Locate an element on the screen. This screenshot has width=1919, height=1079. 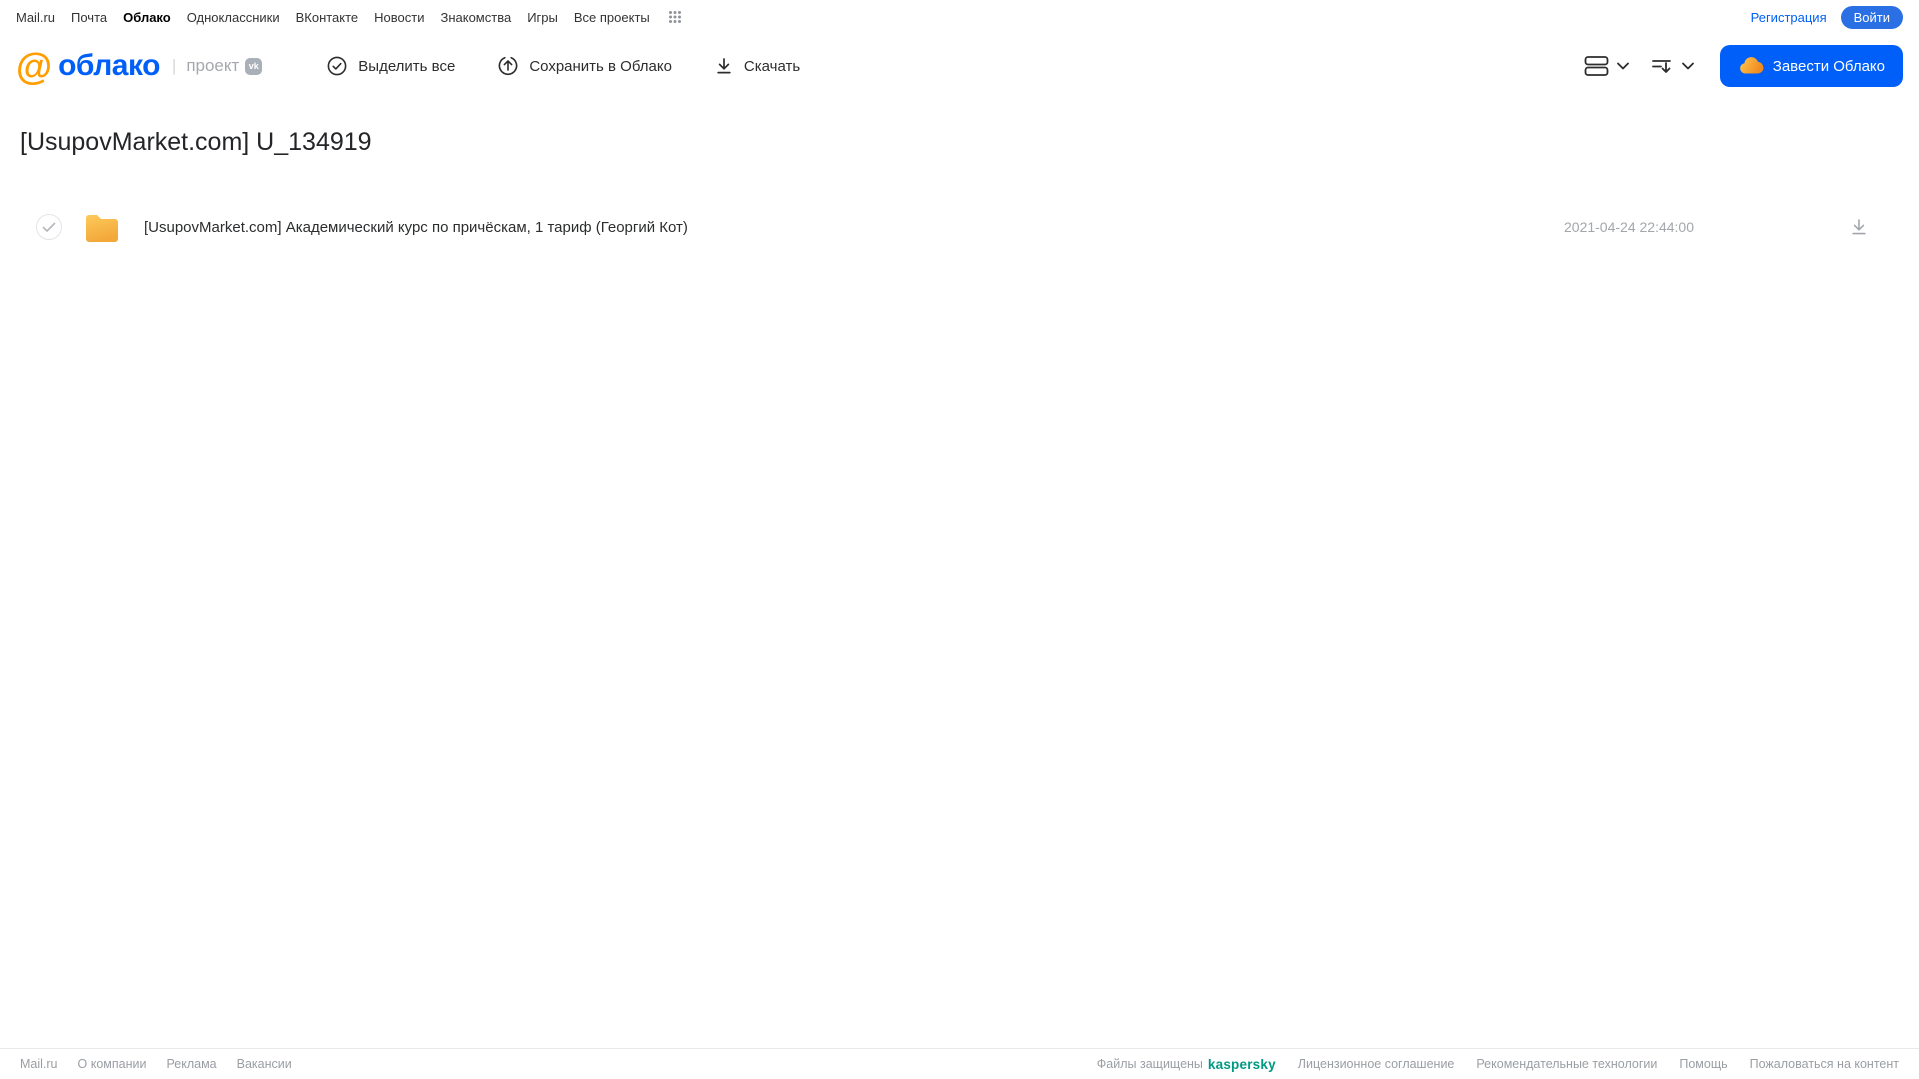
select-all-label: Выделить все is located at coordinates (407, 66).